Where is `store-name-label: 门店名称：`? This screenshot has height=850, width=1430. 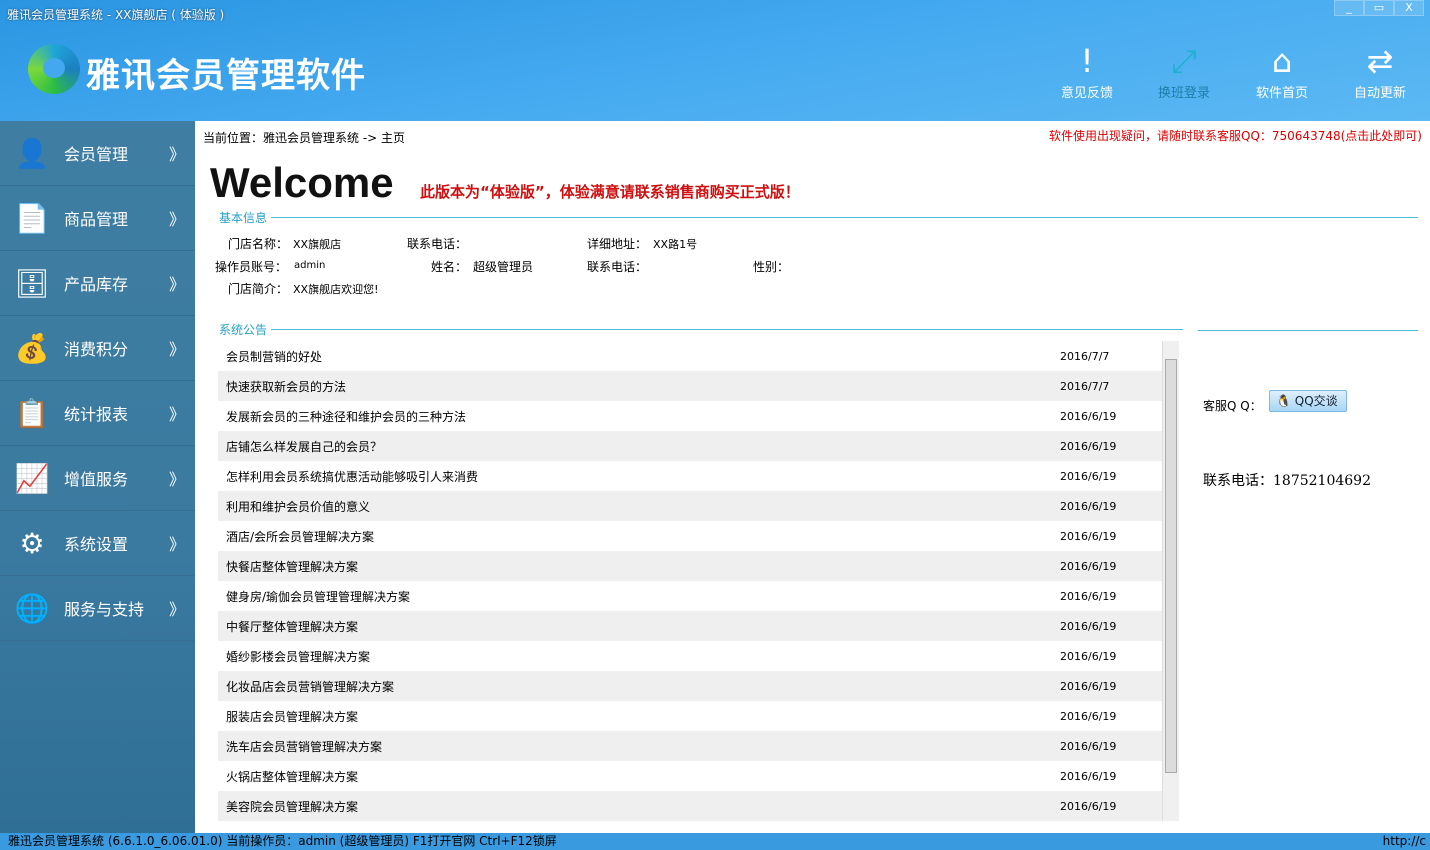 store-name-label: 门店名称： is located at coordinates (258, 244).